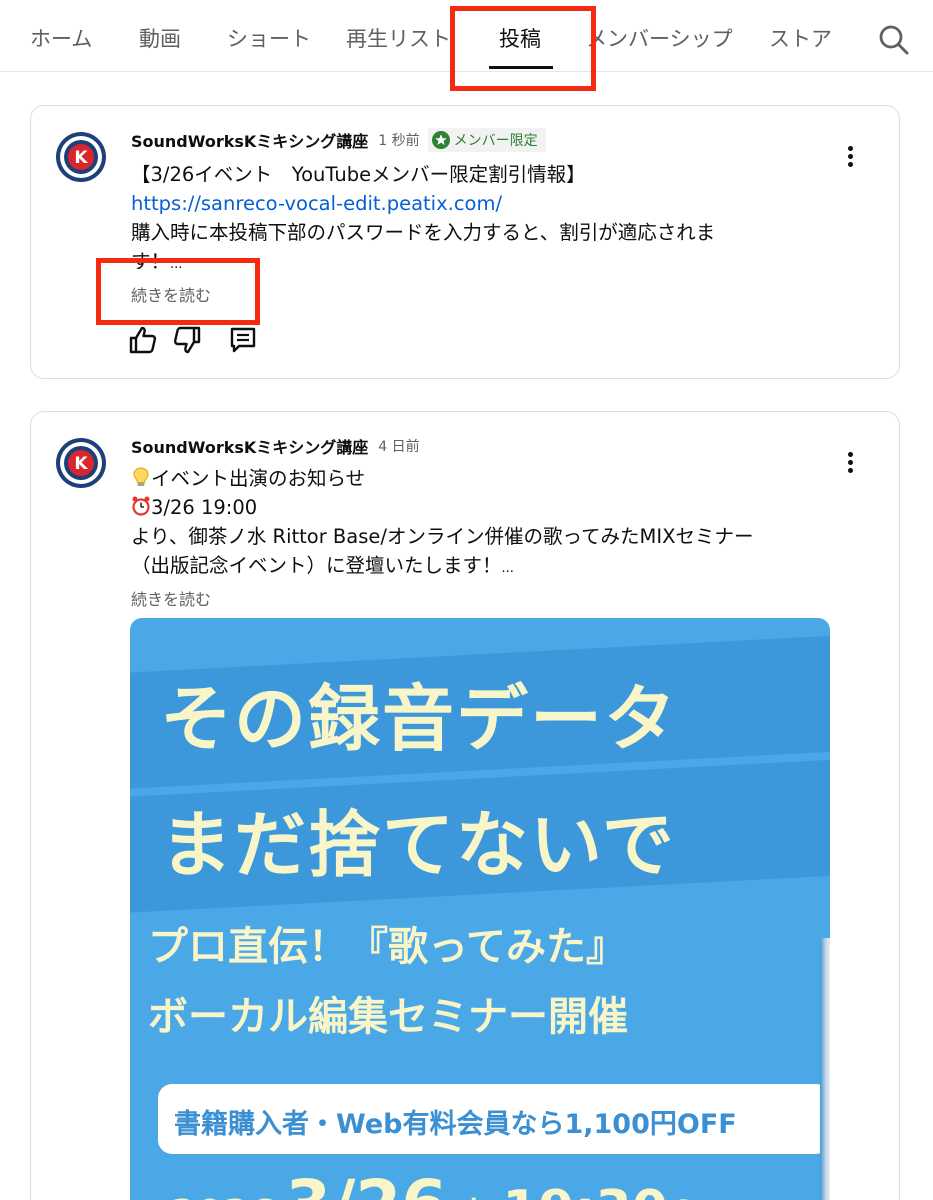  What do you see at coordinates (445, 1183) in the screenshot?
I see `promo-date: 2026 3/26 木 19:30〜` at bounding box center [445, 1183].